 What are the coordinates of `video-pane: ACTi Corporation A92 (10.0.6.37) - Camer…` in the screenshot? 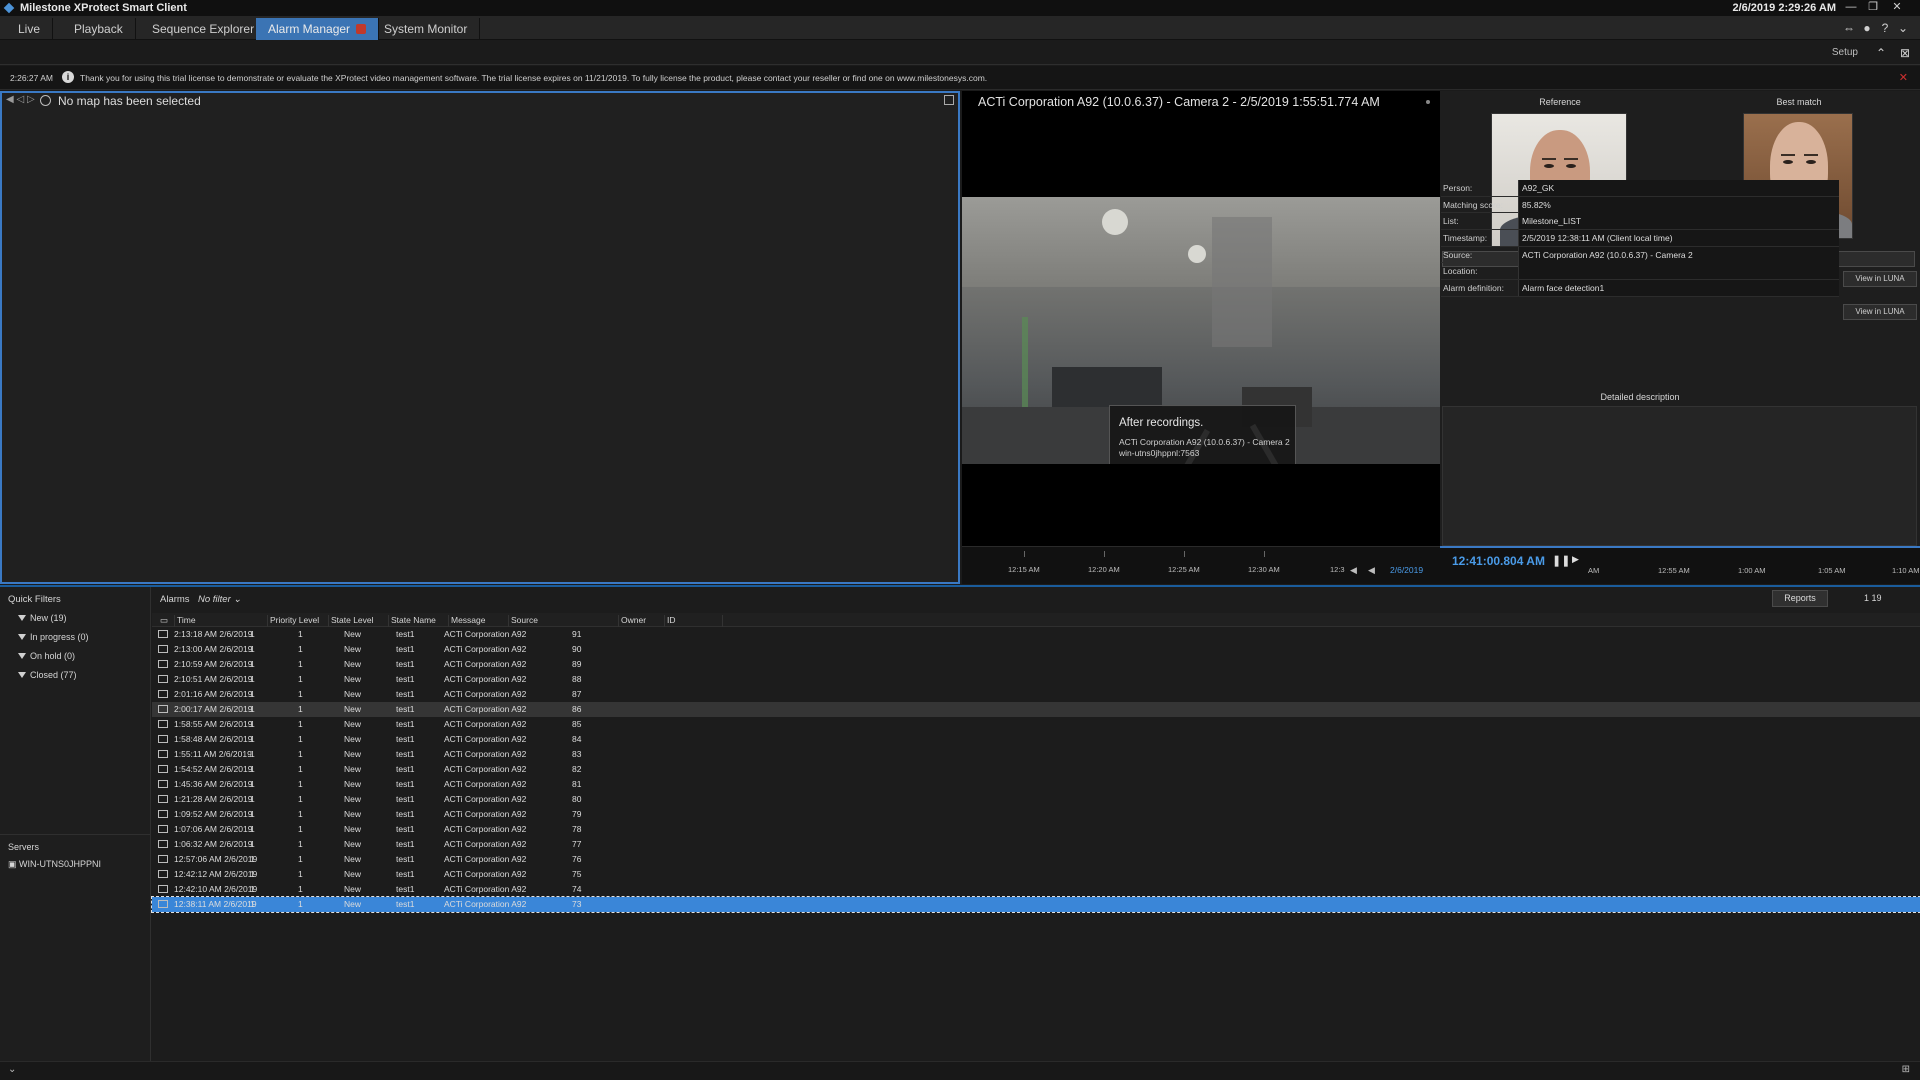 It's located at (1201, 337).